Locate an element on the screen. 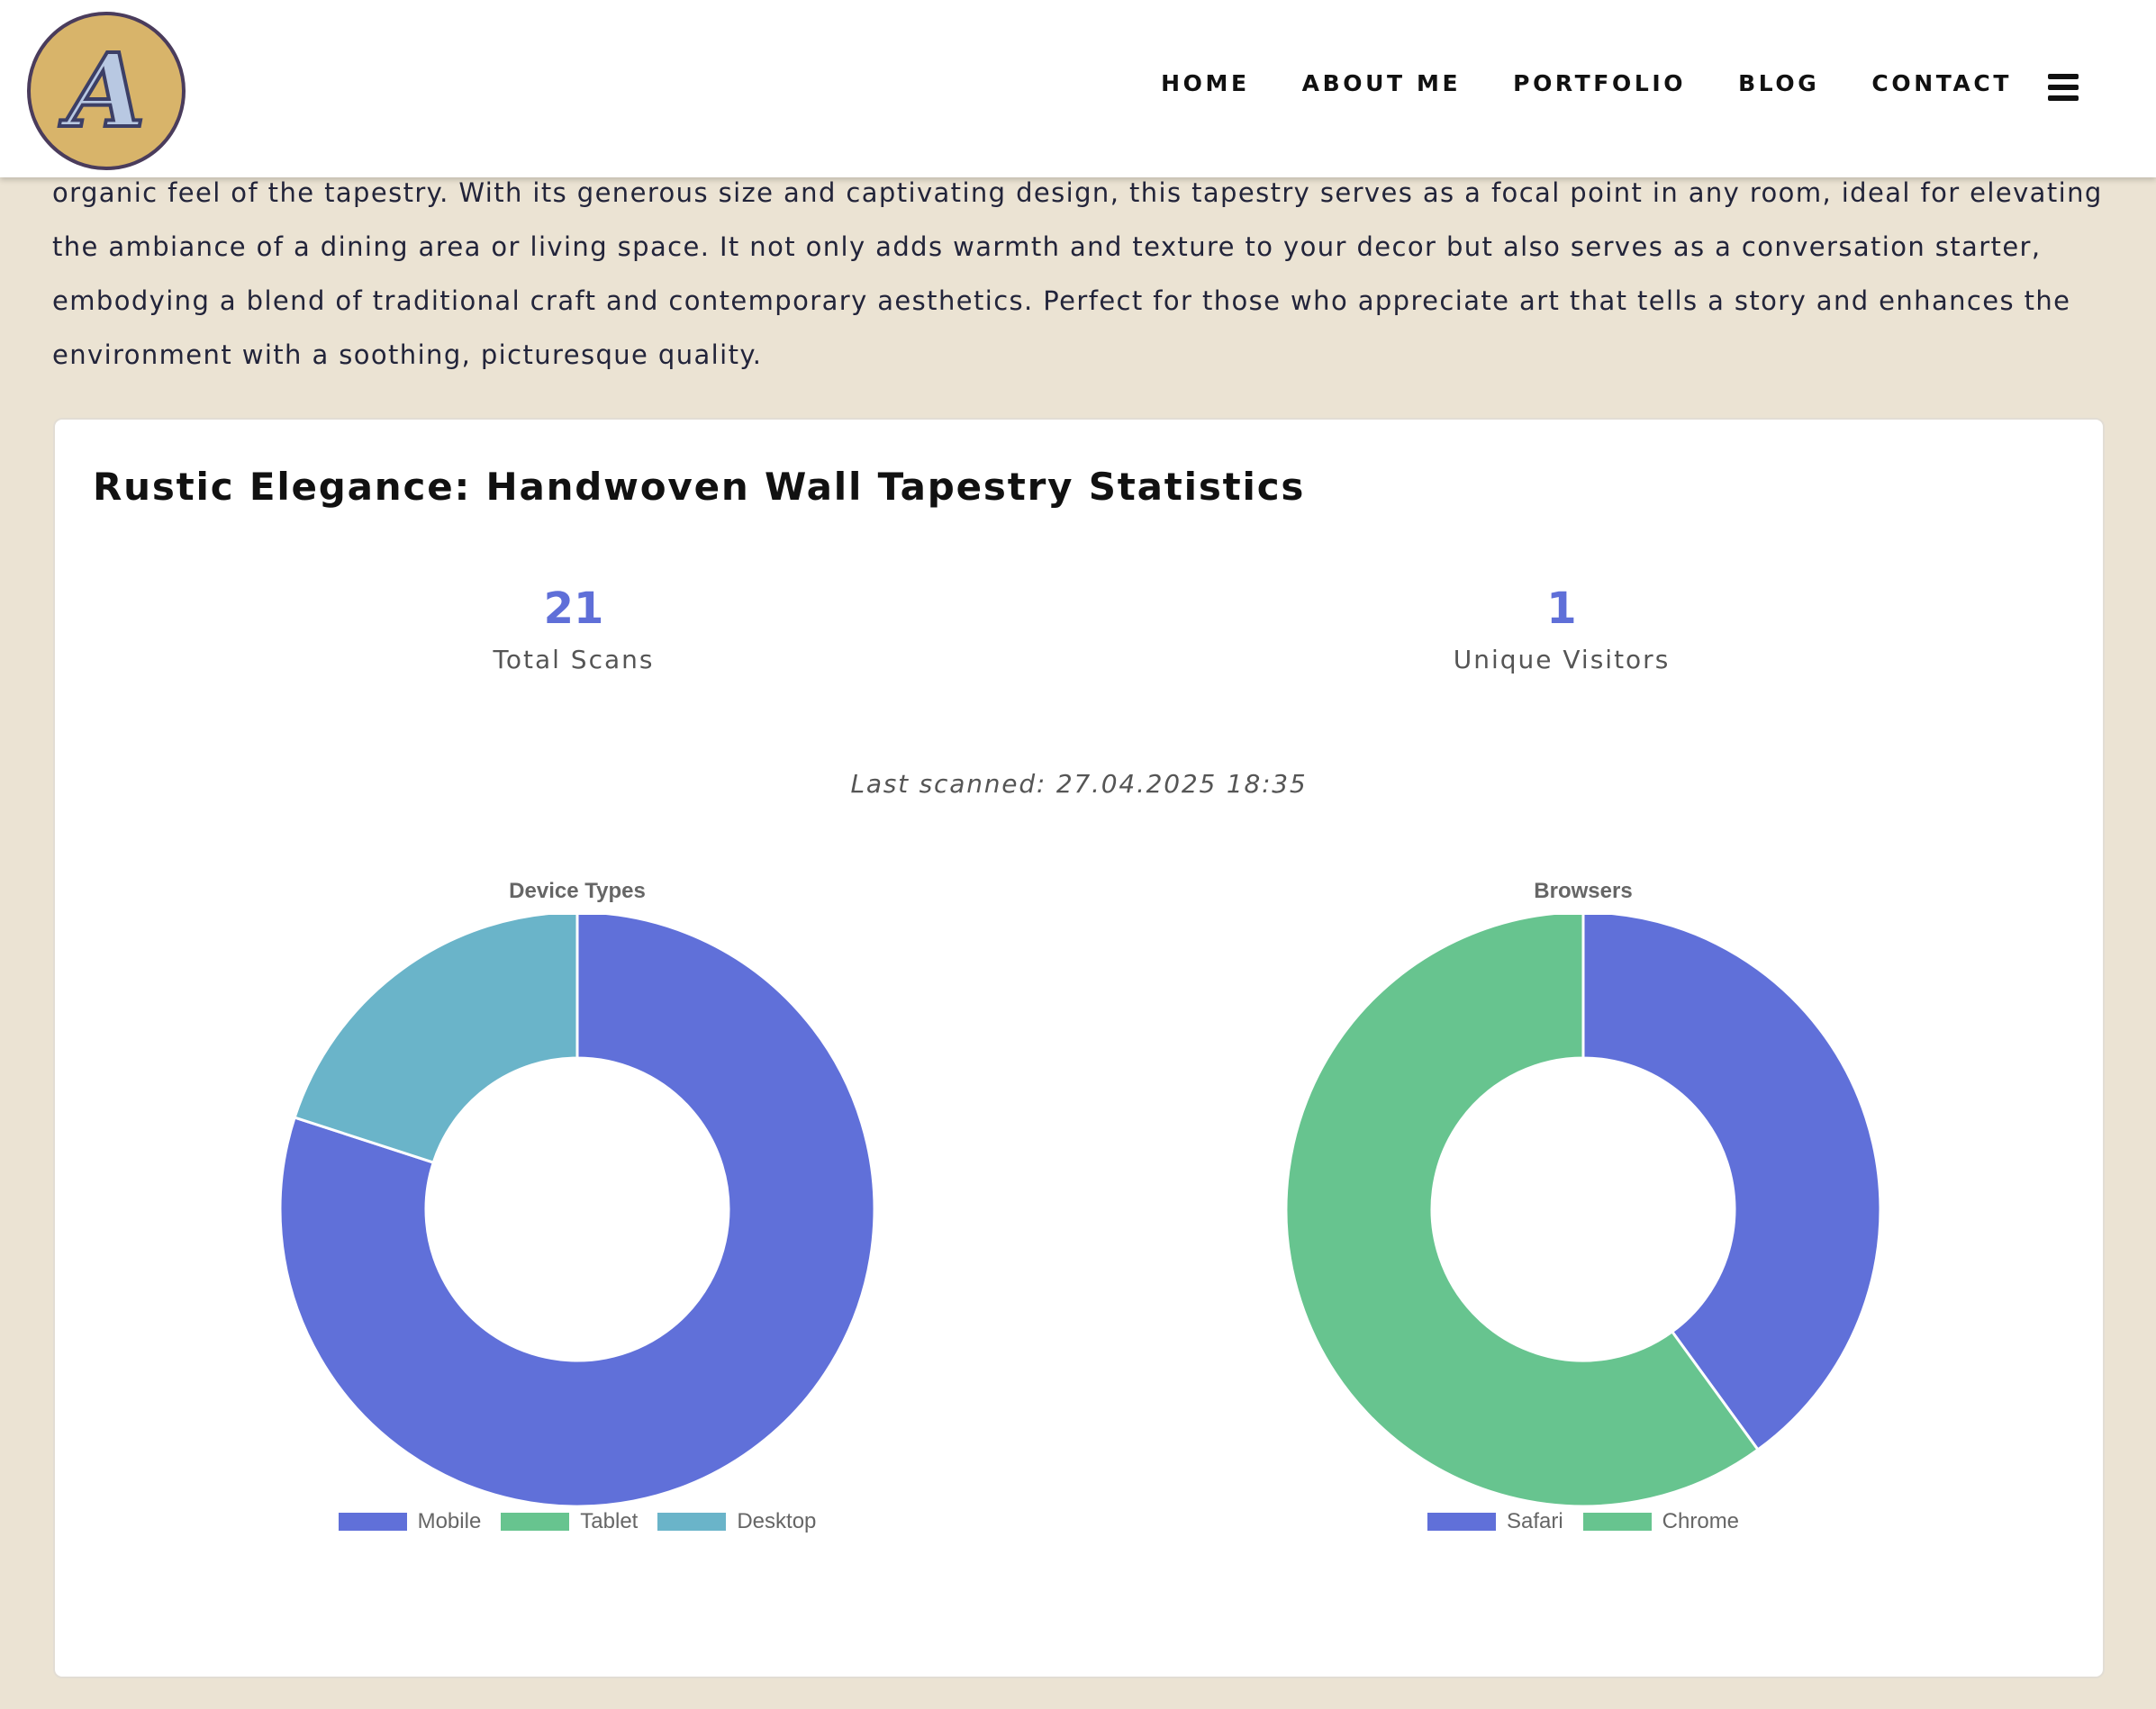 The height and width of the screenshot is (1709, 2156). nav-portfolio-link: PORTFOLIO is located at coordinates (1599, 83).